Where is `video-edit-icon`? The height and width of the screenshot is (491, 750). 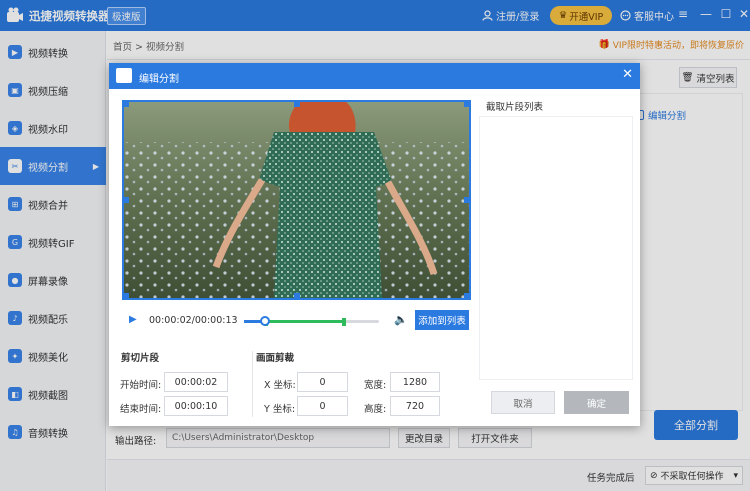
video-edit-icon is located at coordinates (124, 75).